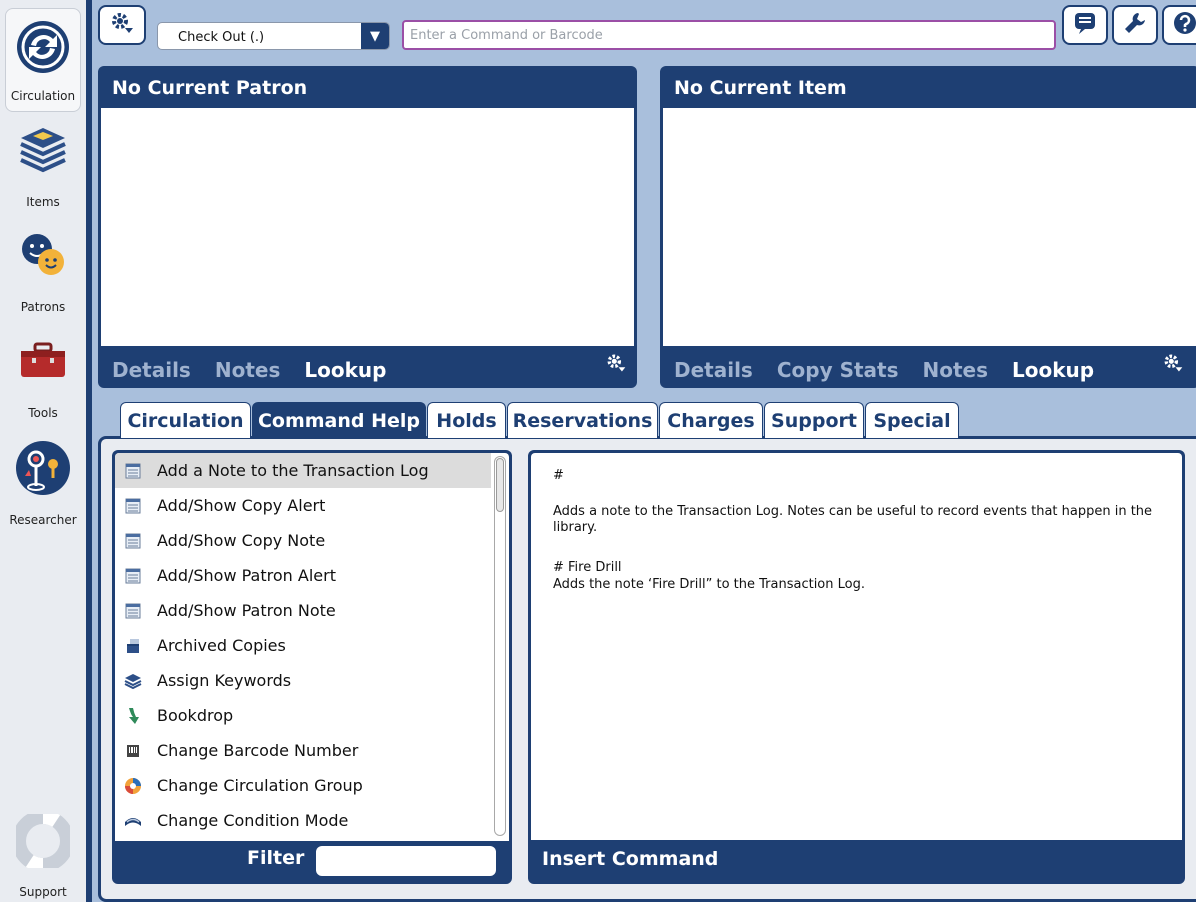 This screenshot has width=1196, height=902. I want to click on list-item: Add/Show Copy Alert, so click(303, 505).